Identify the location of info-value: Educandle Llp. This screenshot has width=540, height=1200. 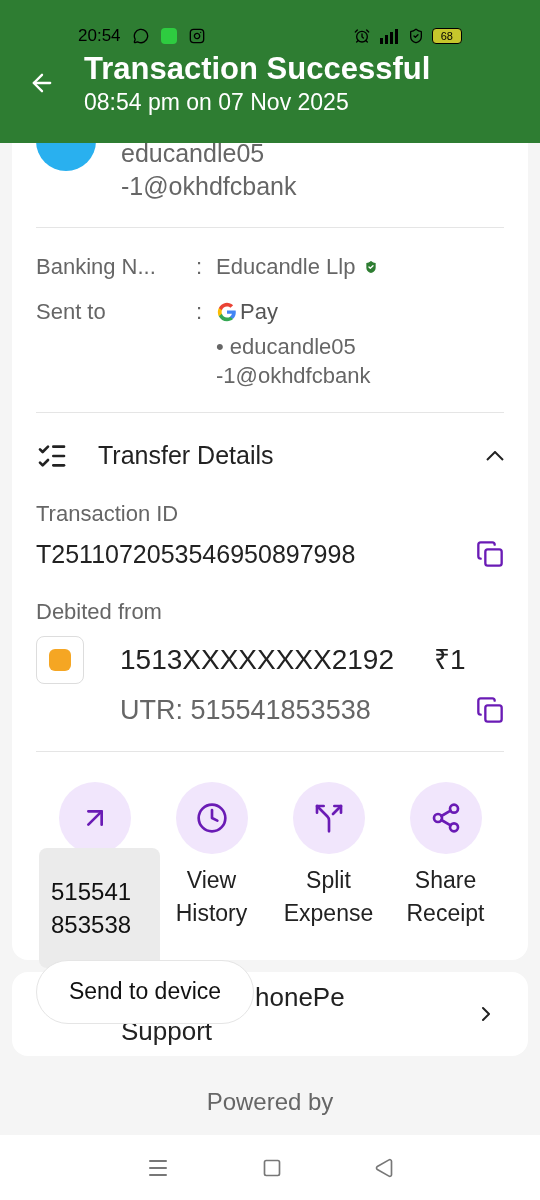
(286, 267).